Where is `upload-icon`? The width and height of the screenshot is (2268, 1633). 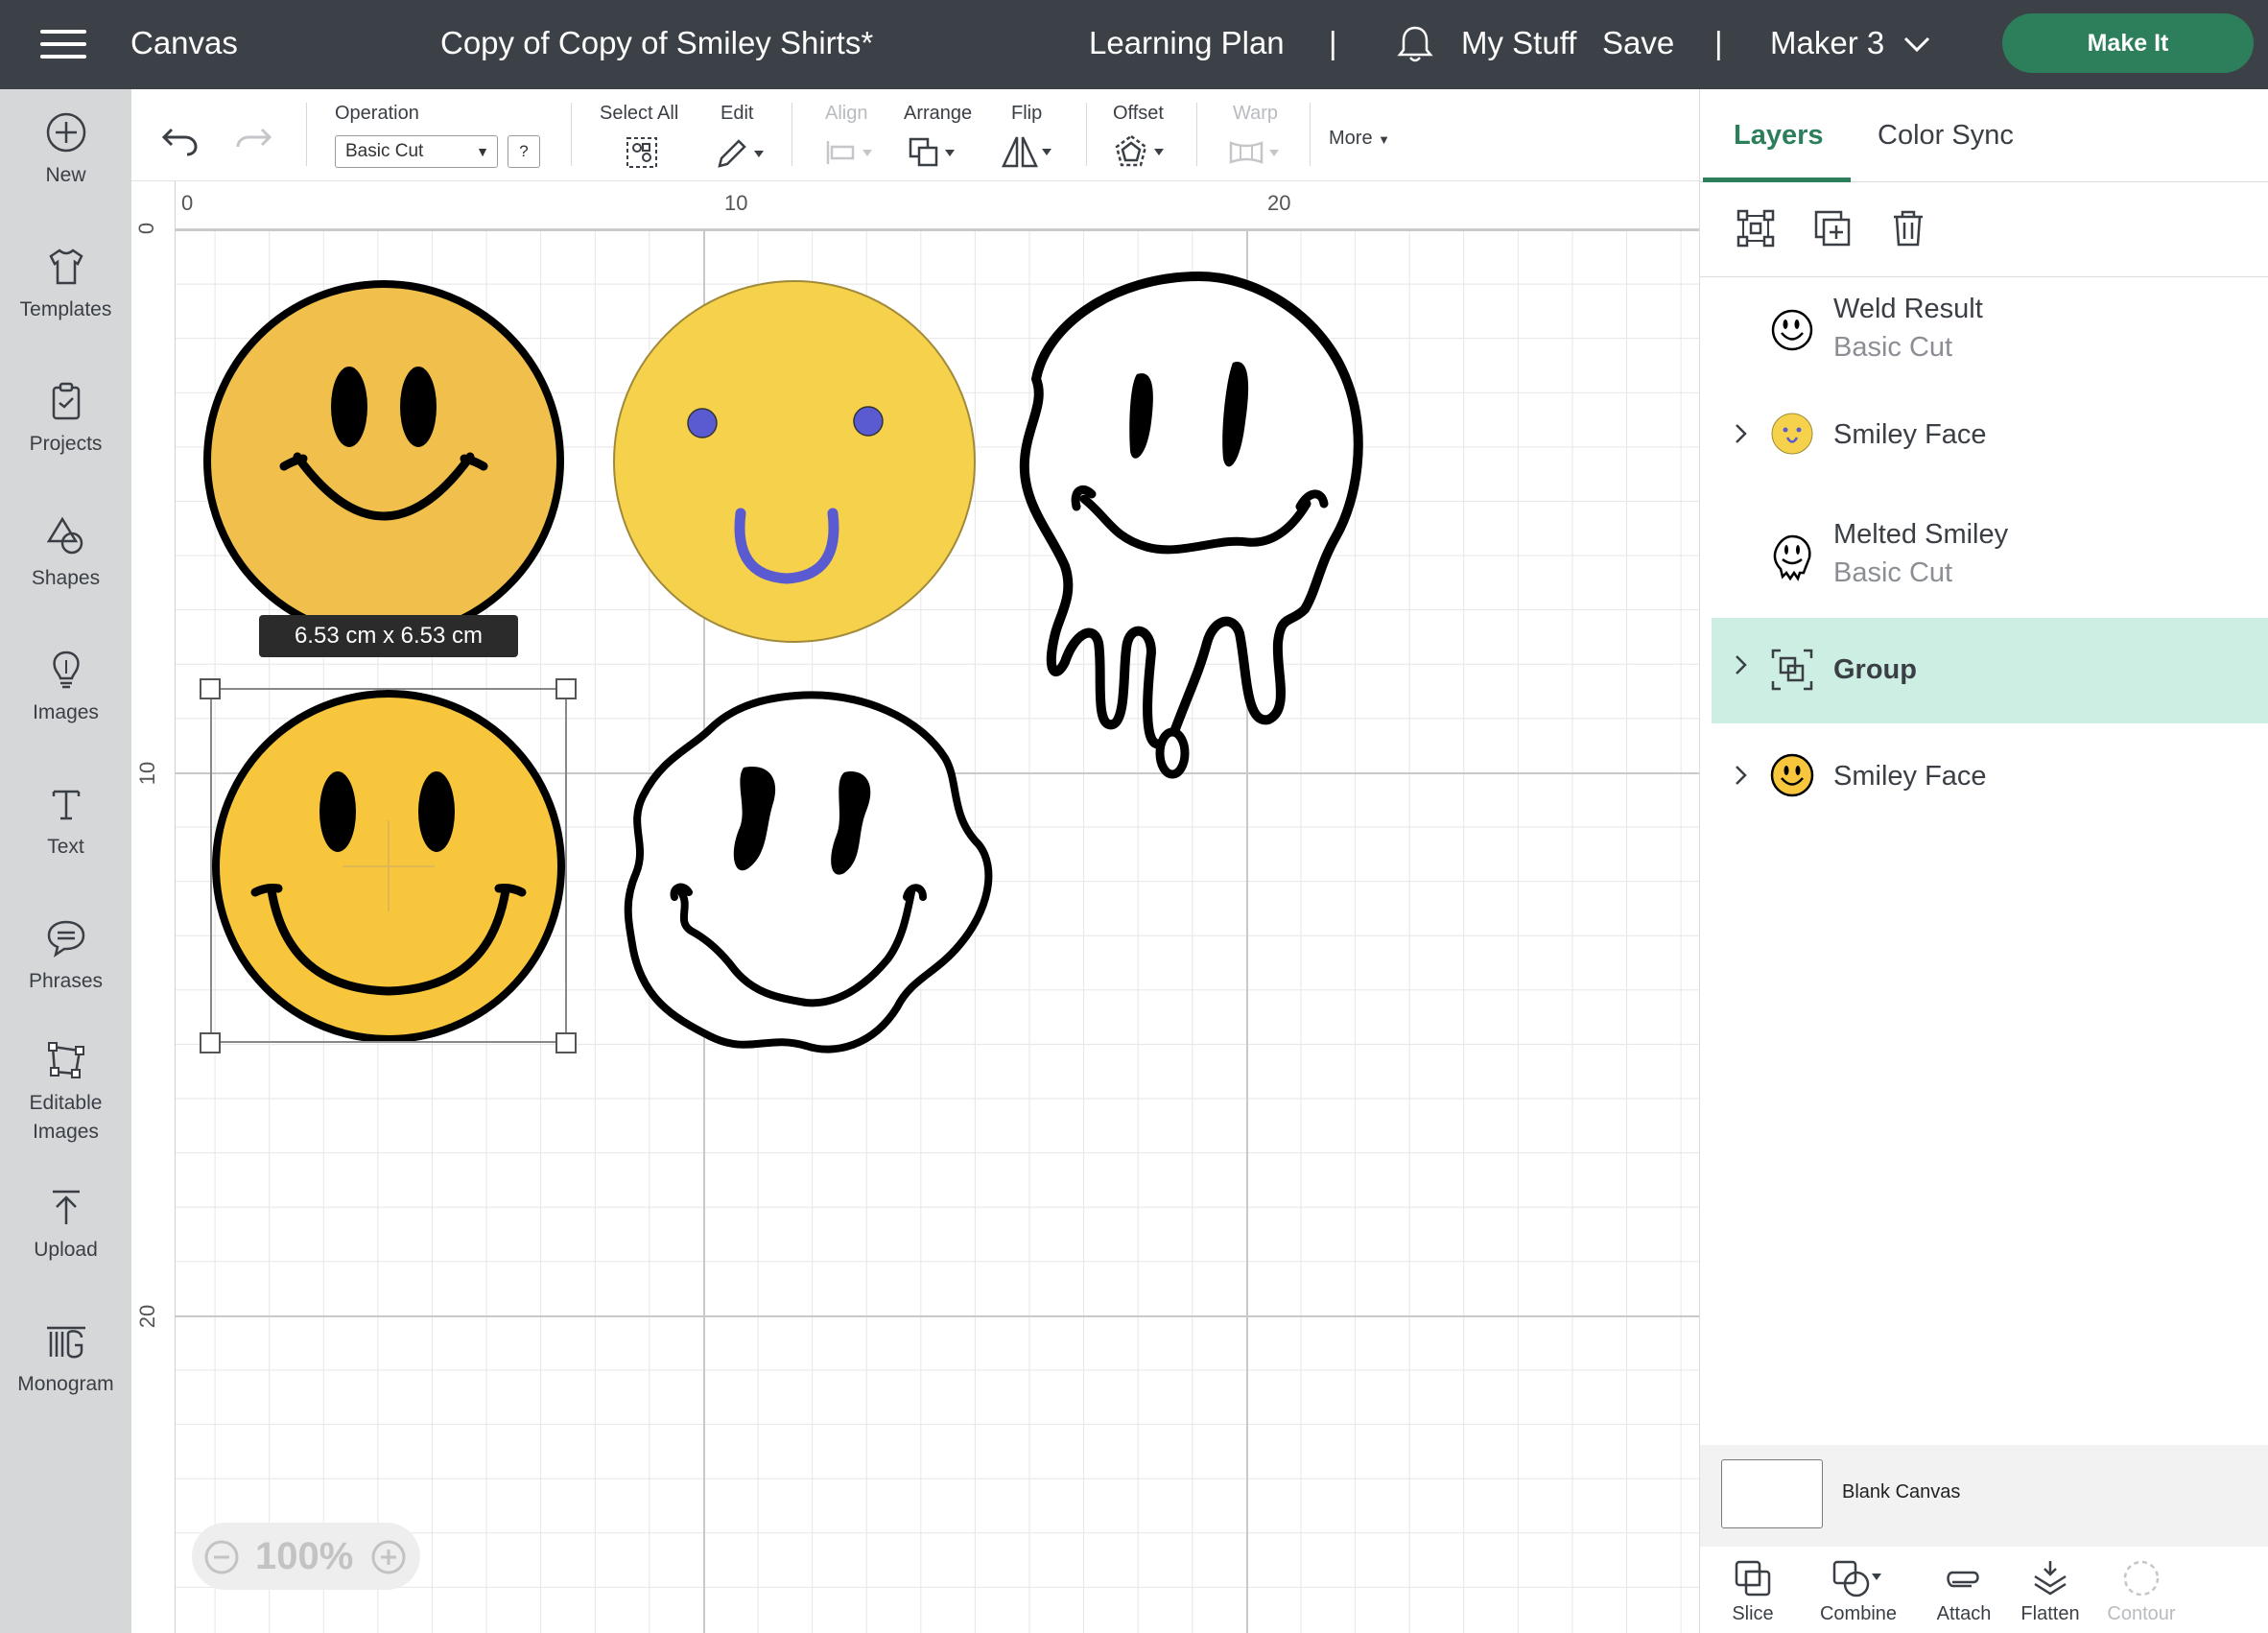
upload-icon is located at coordinates (66, 1207).